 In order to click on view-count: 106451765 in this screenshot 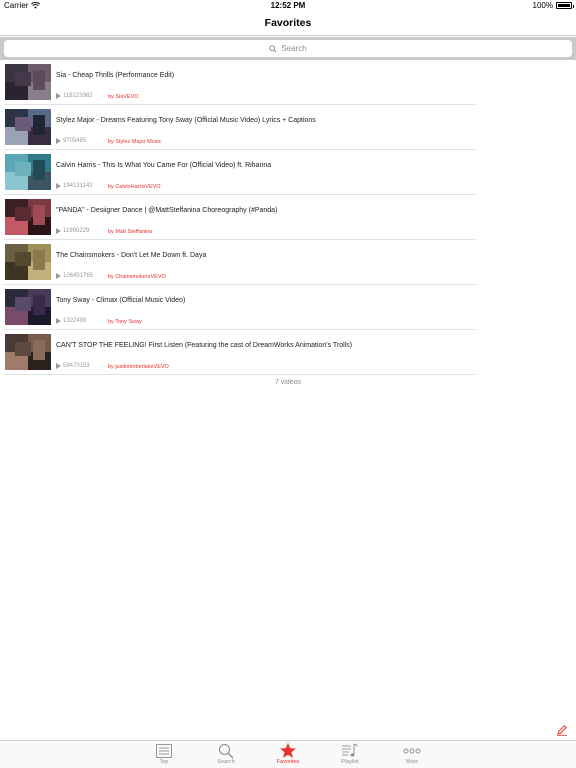, I will do `click(74, 276)`.